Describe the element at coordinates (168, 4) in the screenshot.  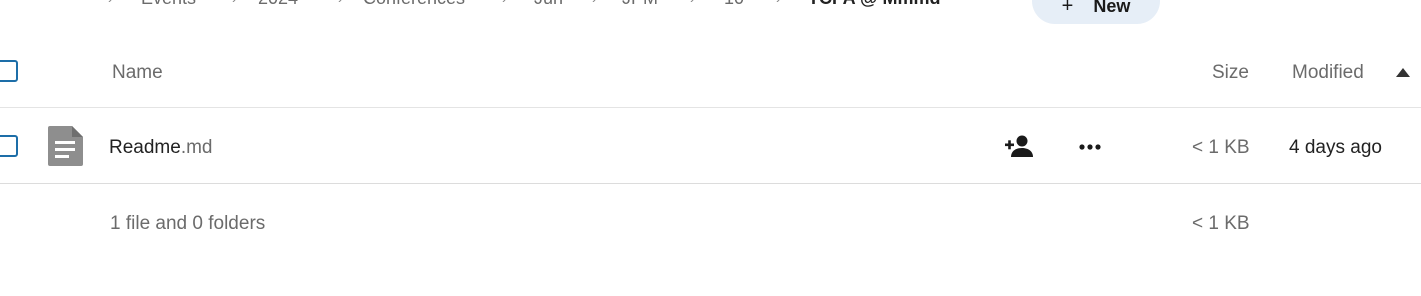
I see `breadcrumb-item-events: Events` at that location.